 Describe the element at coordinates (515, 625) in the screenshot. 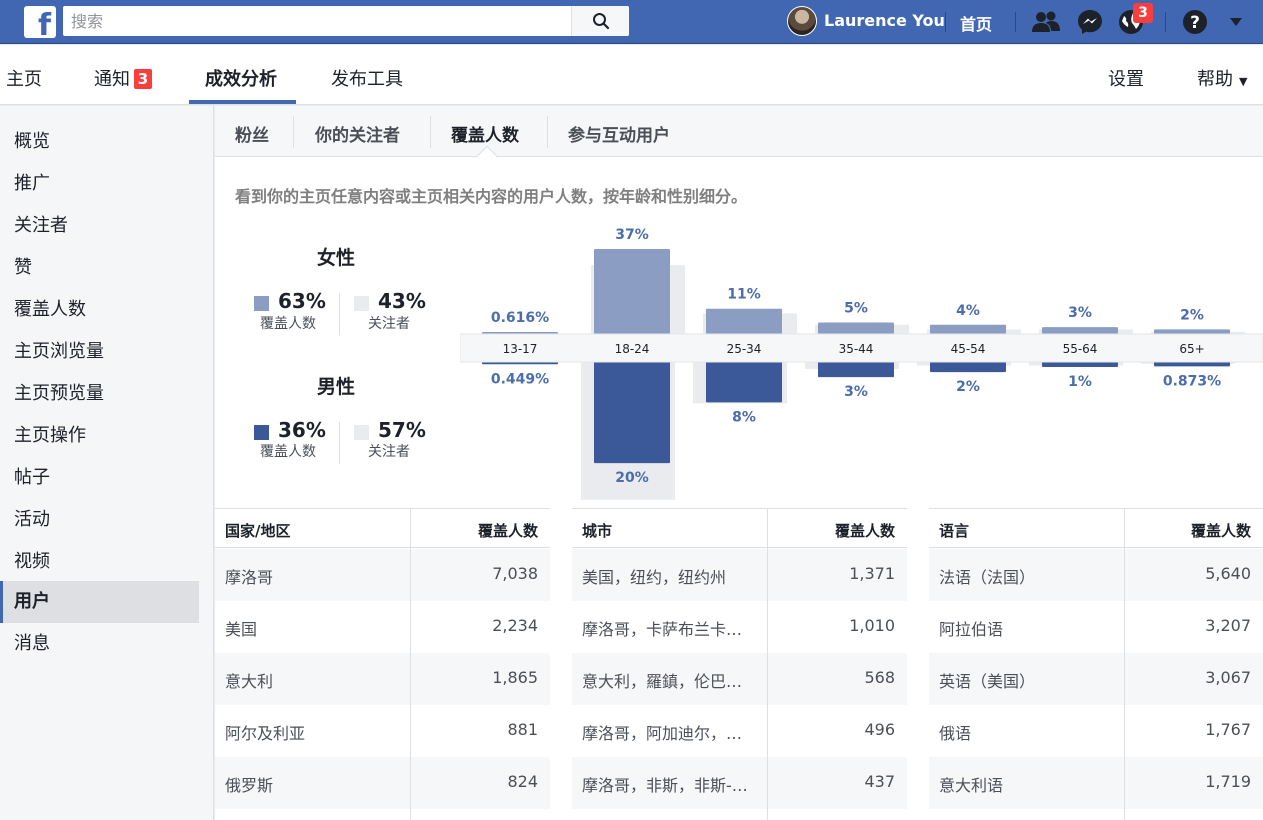

I see `reach-value: 2,234` at that location.